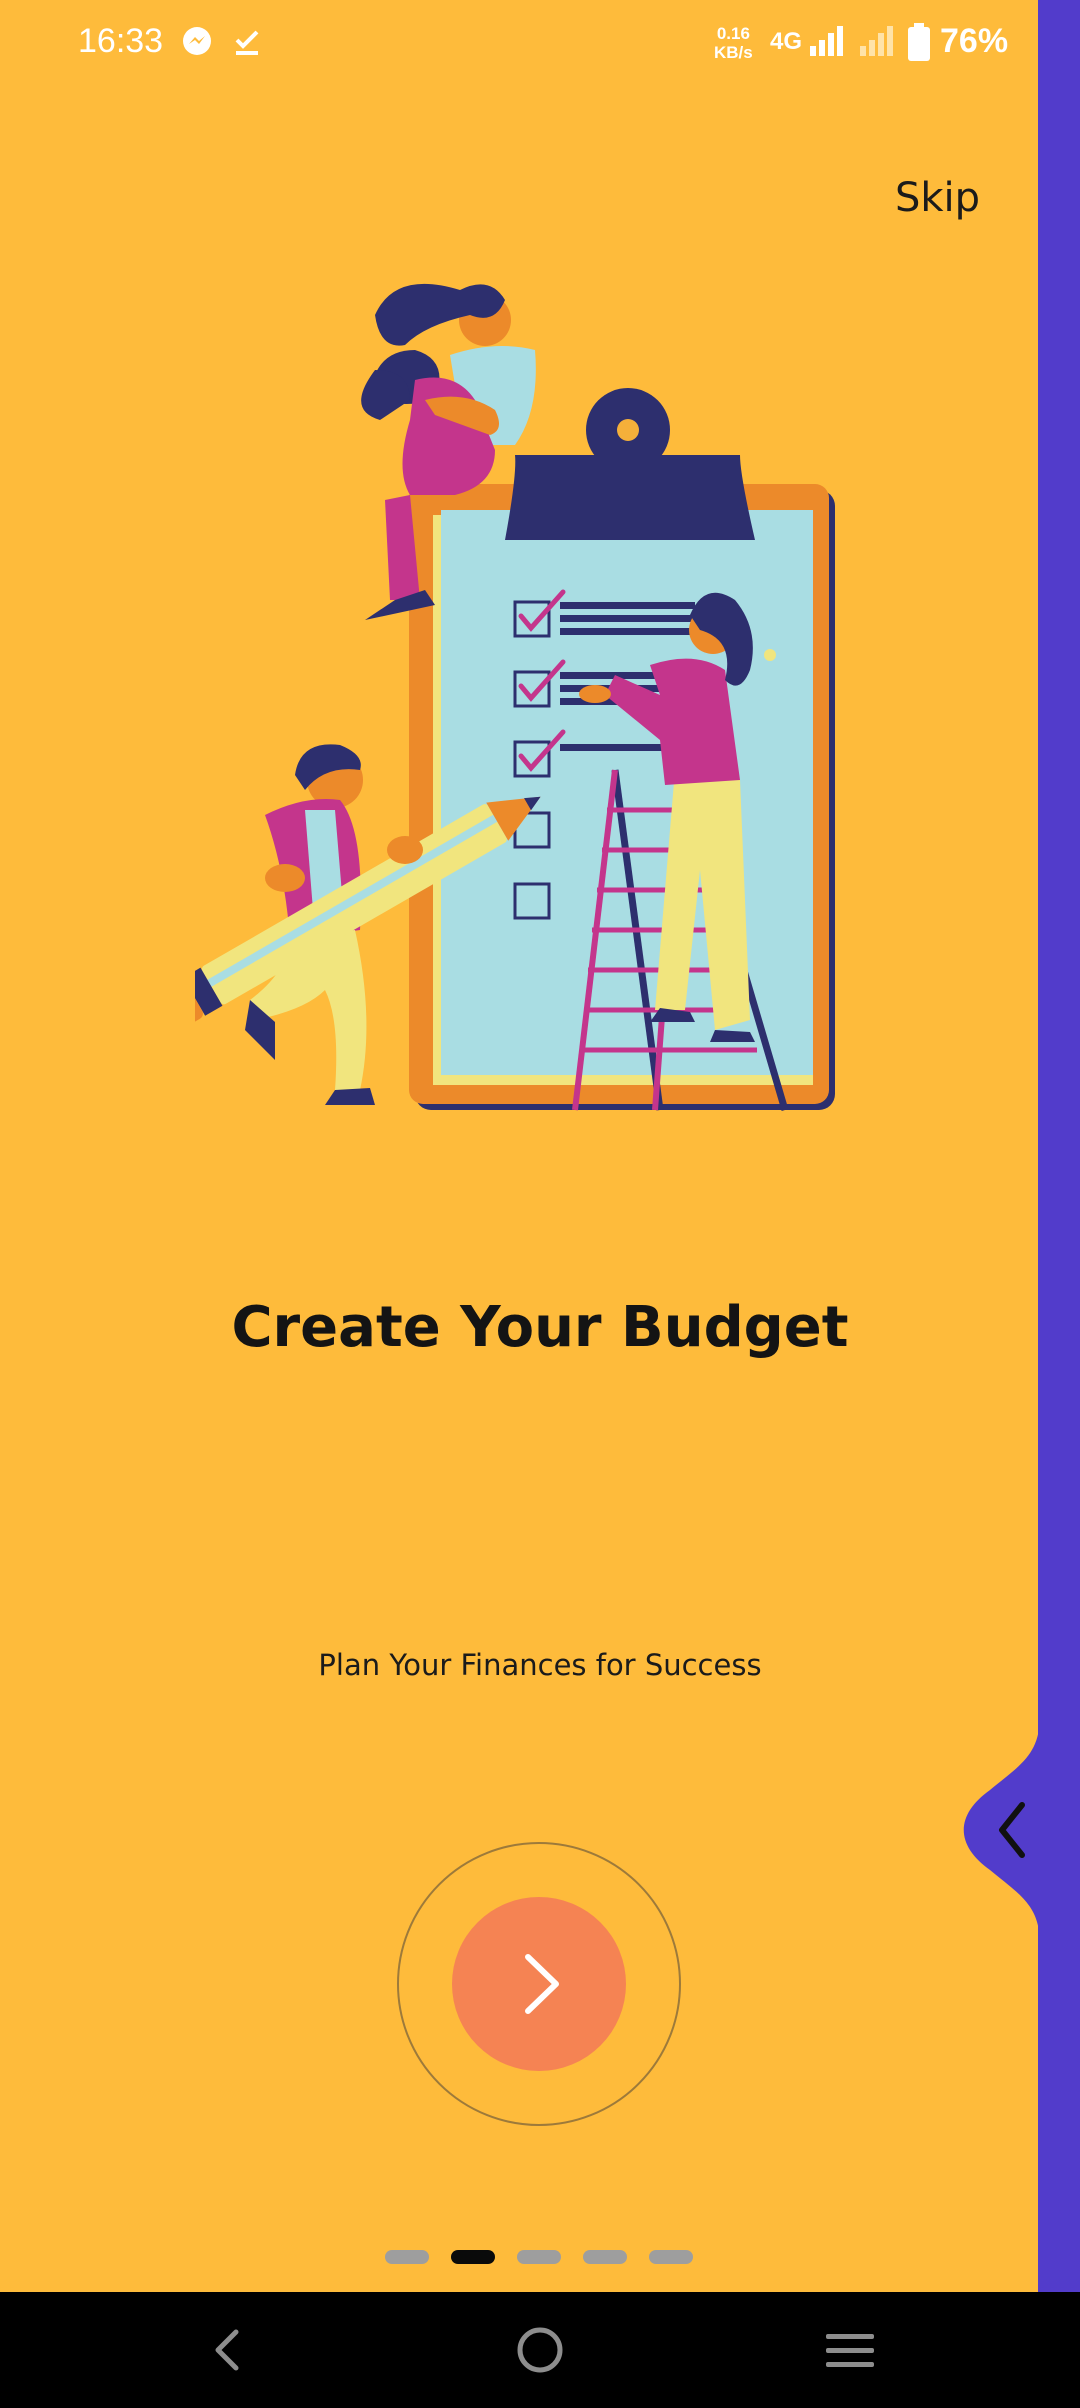 This screenshot has height=2408, width=1080. Describe the element at coordinates (473, 2257) in the screenshot. I see `page-dot-active` at that location.